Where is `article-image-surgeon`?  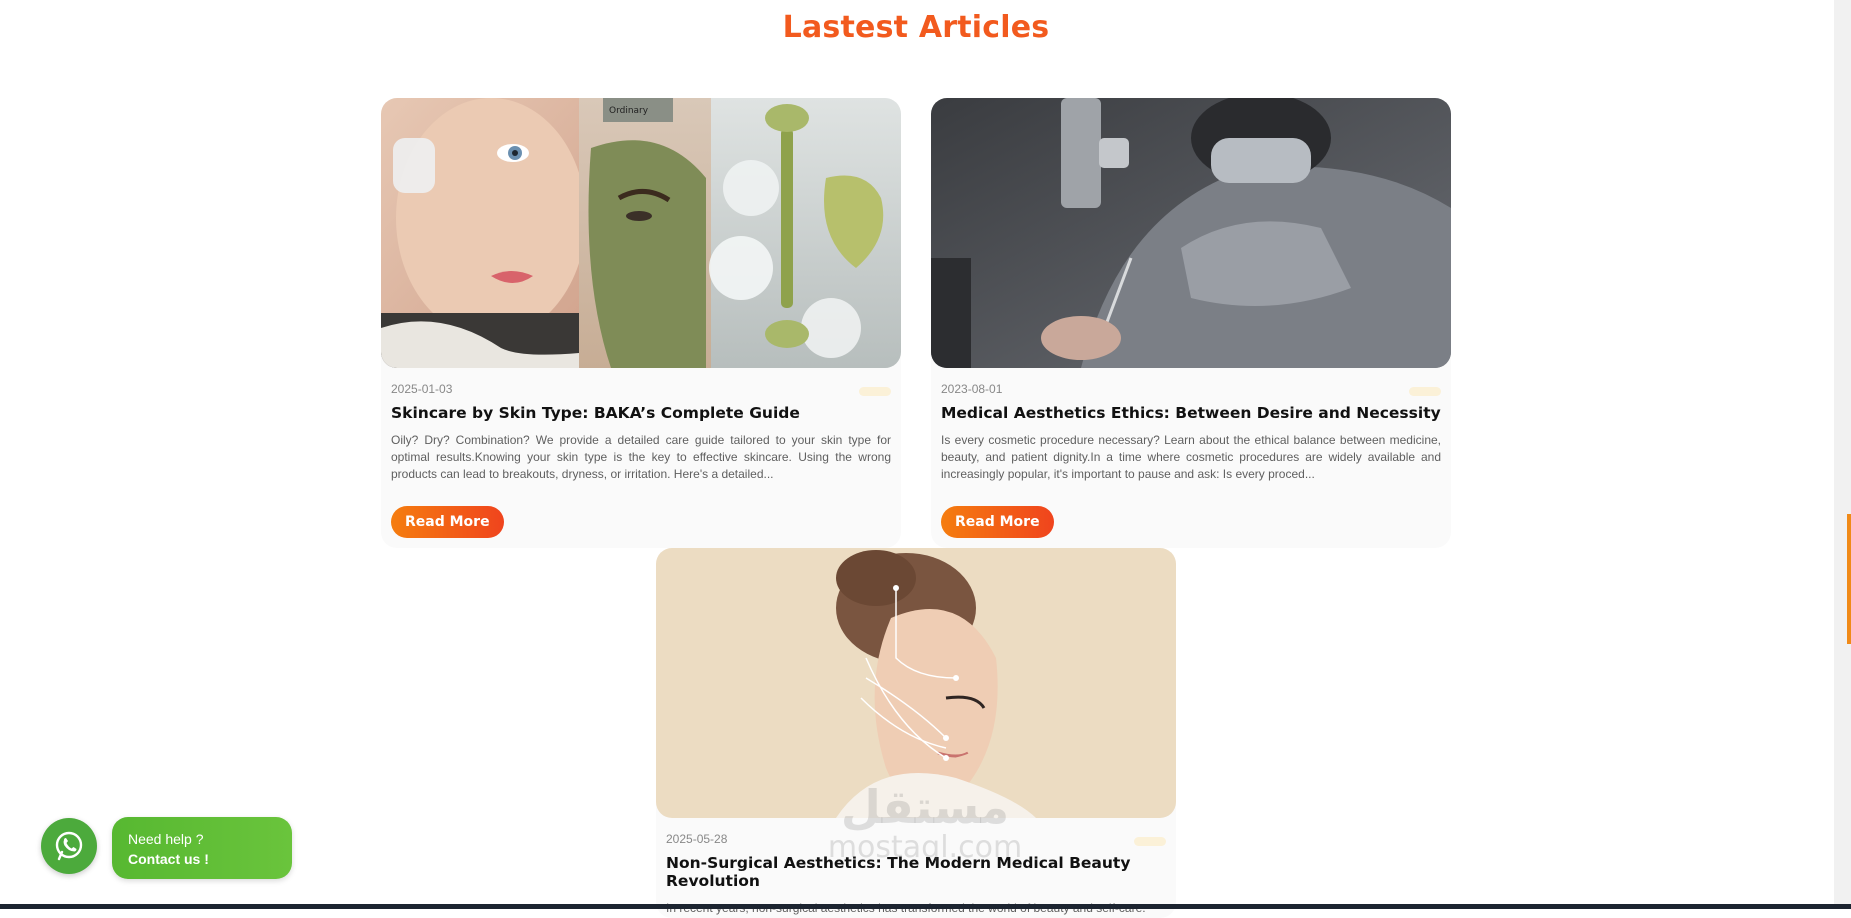
article-image-surgeon is located at coordinates (1191, 233).